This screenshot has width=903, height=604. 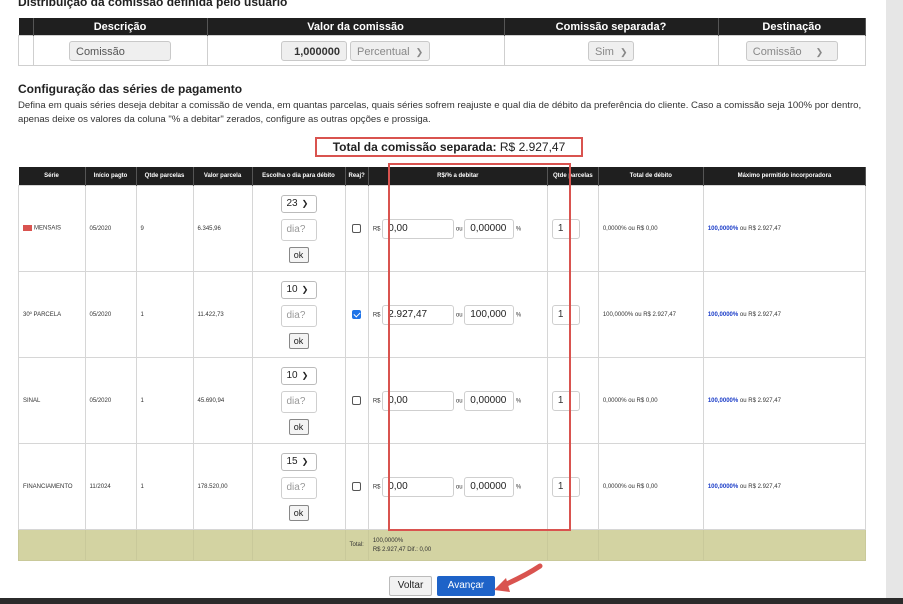 What do you see at coordinates (388, 540) in the screenshot?
I see `totals-pct: 100,0000%` at bounding box center [388, 540].